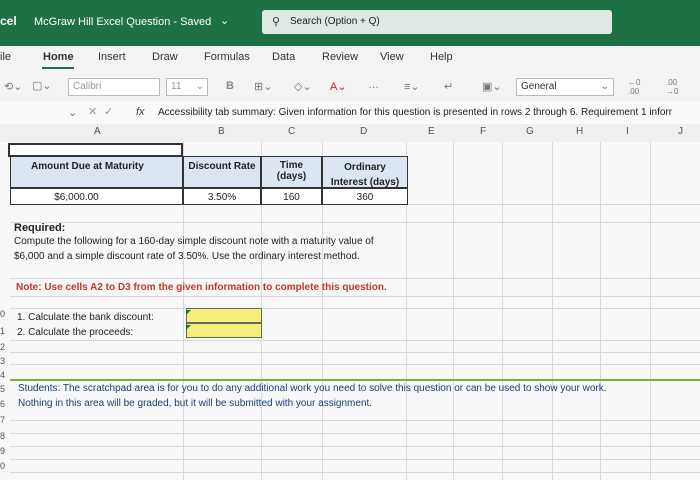 The image size is (700, 480). What do you see at coordinates (365, 196) in the screenshot?
I see `value-ordinary-interest: 360` at bounding box center [365, 196].